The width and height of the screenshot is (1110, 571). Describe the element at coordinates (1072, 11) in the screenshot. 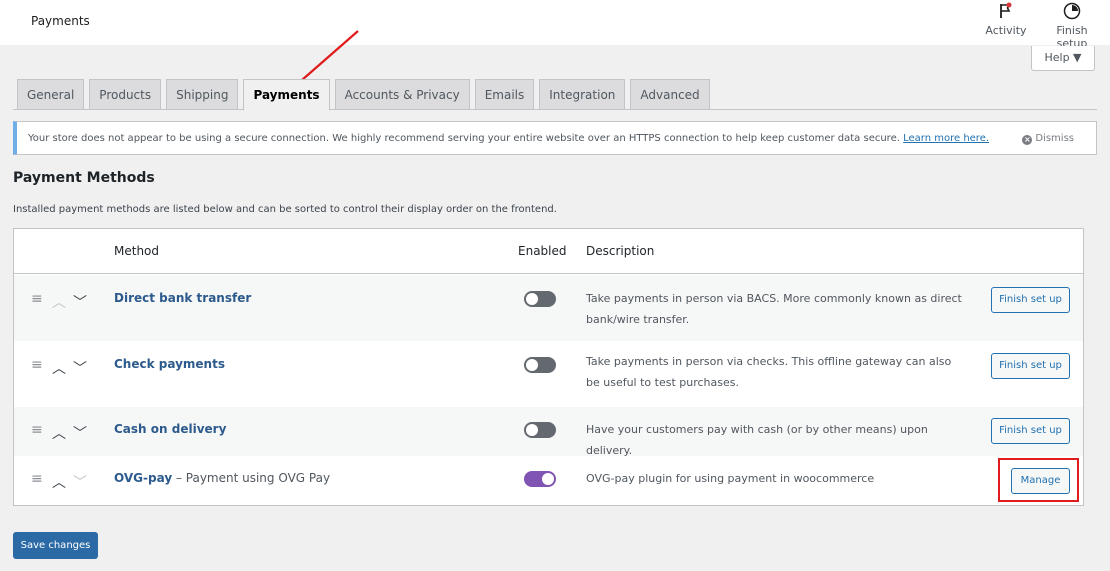

I see `progress-circle-icon` at that location.